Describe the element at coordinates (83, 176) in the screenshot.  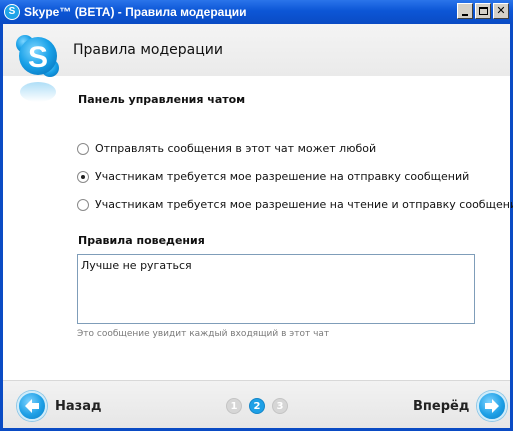
I see `radio-permission-send` at that location.